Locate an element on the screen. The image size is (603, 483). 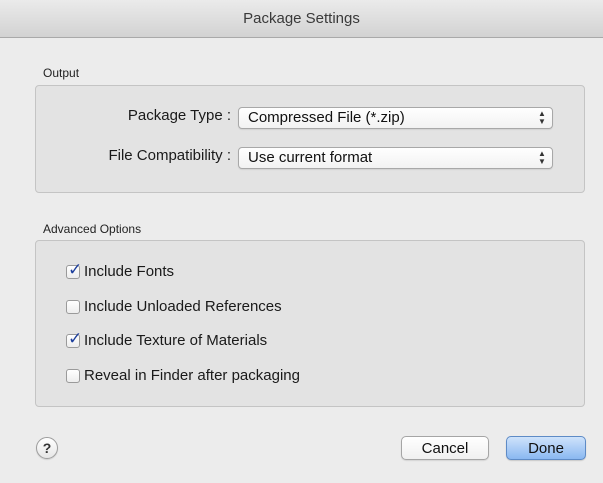
dialog-title: Package Settings is located at coordinates (301, 18).